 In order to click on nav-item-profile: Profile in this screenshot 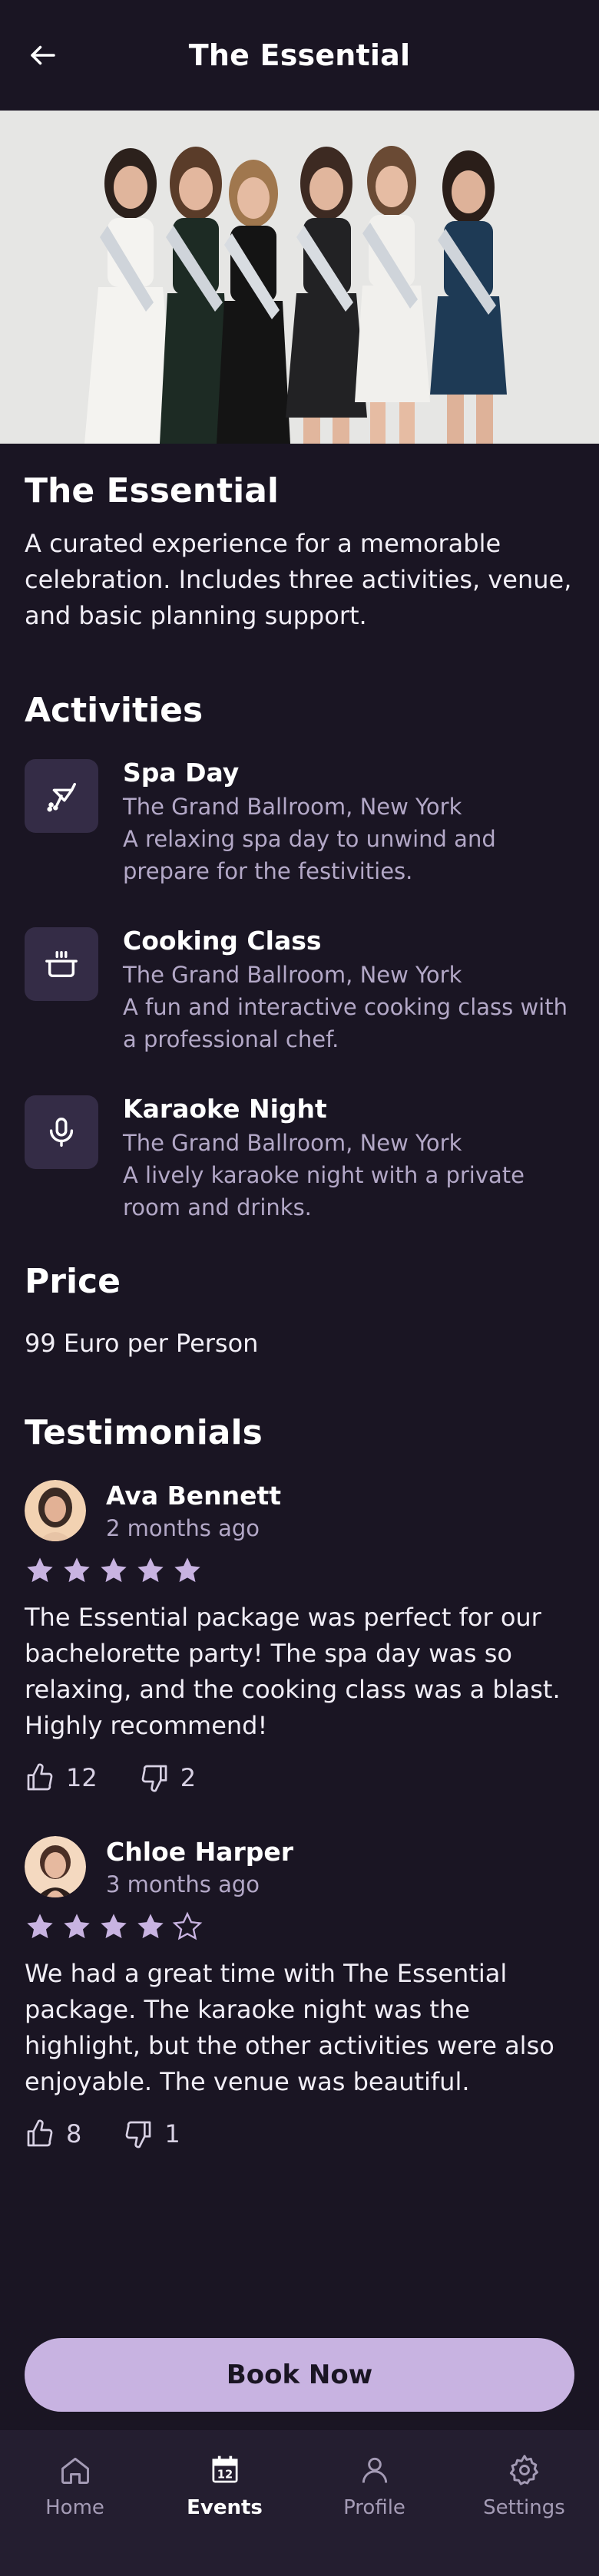, I will do `click(375, 2474)`.